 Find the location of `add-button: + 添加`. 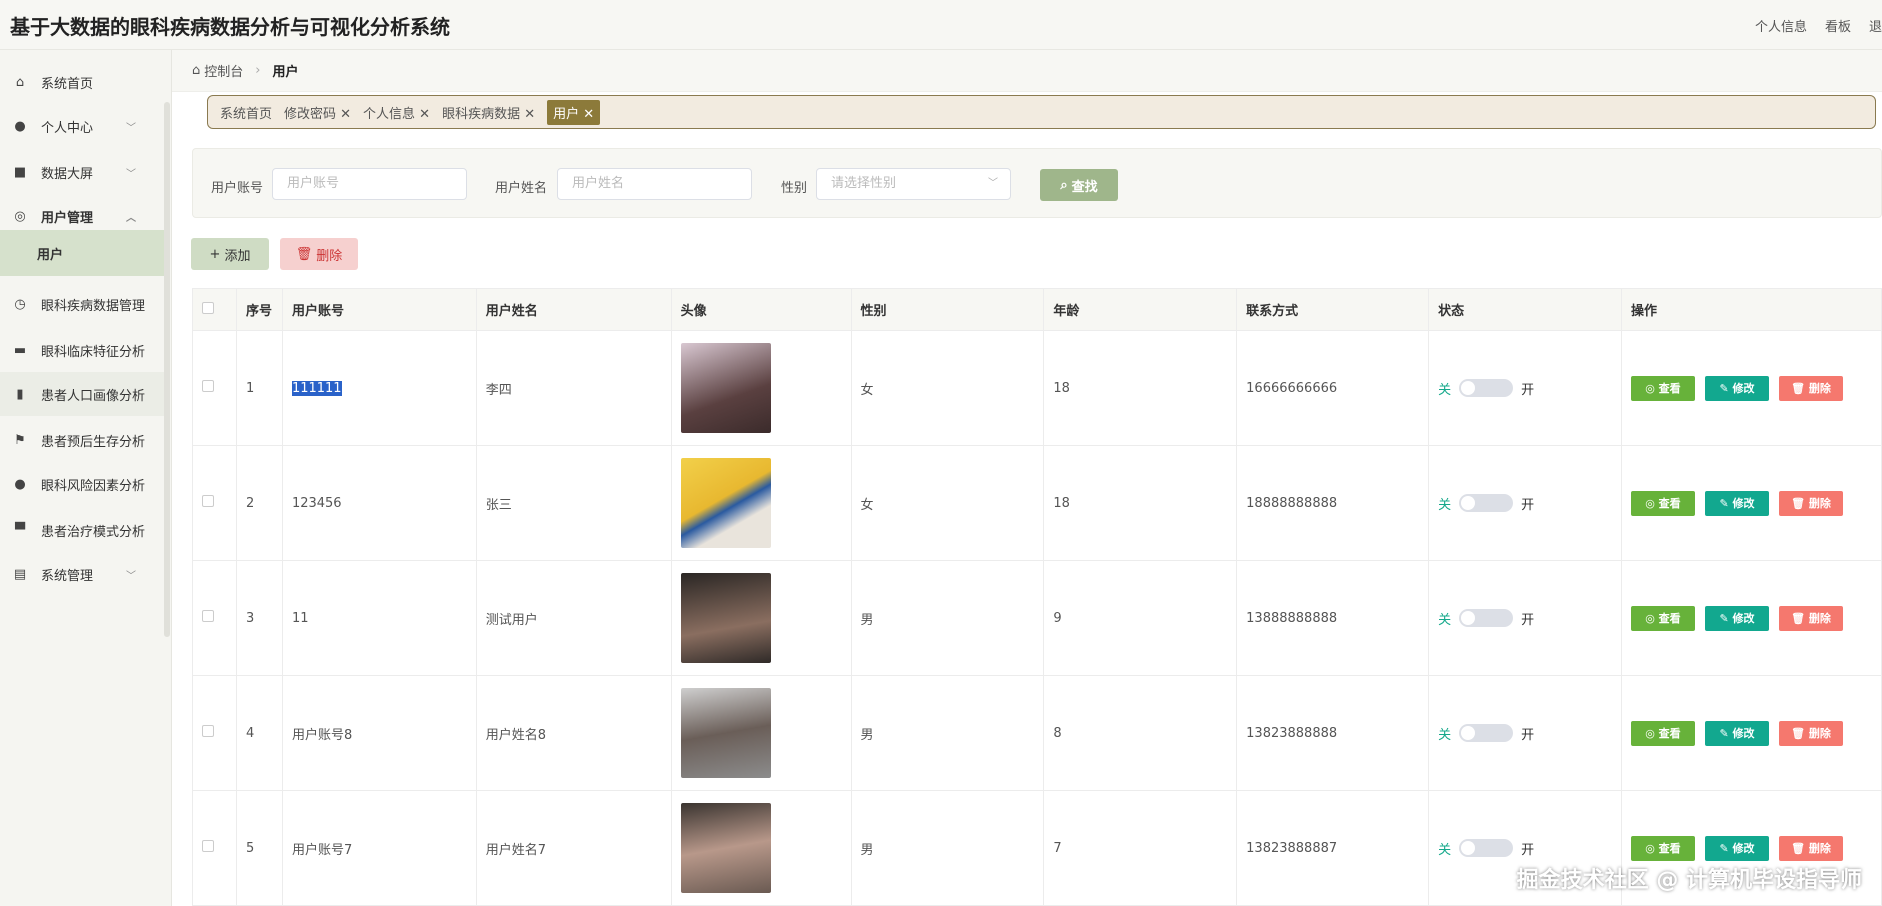

add-button: + 添加 is located at coordinates (230, 254).